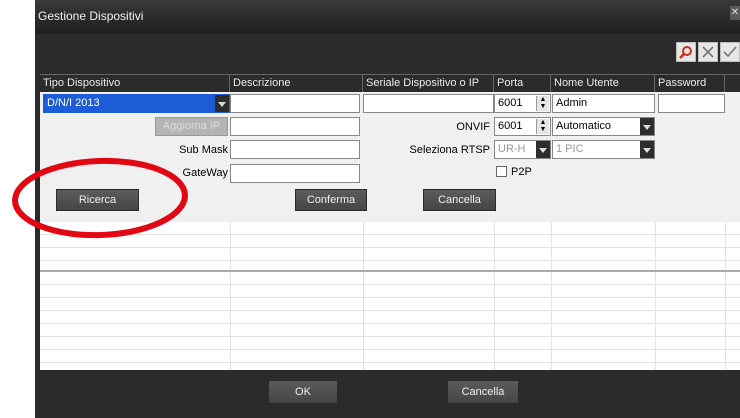  Describe the element at coordinates (100, 198) in the screenshot. I see `highlight-ellipse` at that location.